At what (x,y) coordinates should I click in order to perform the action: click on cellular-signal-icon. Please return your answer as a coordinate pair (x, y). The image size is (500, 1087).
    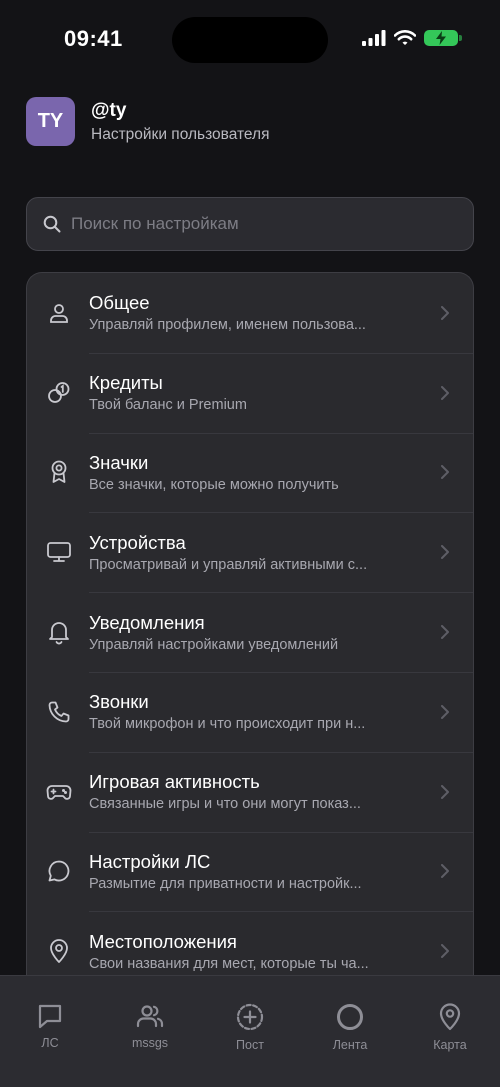
    Looking at the image, I should click on (374, 38).